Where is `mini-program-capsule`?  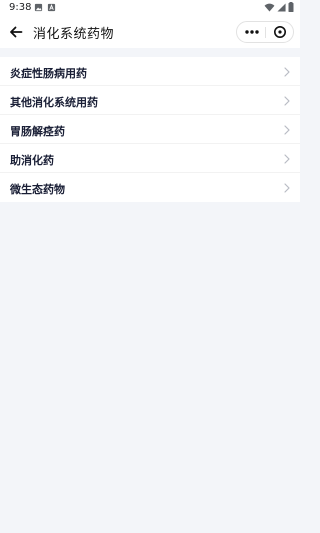
mini-program-capsule is located at coordinates (265, 32).